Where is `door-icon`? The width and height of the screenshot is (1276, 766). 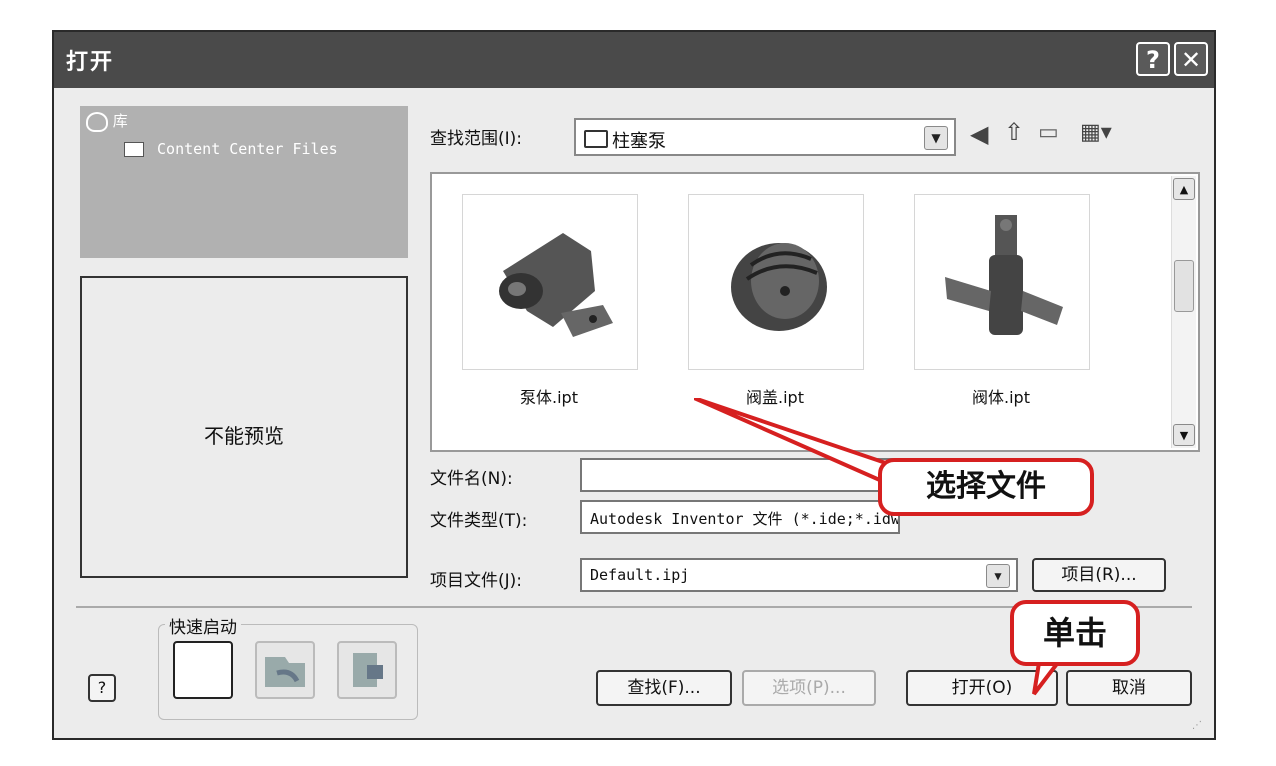
door-icon is located at coordinates (368, 670).